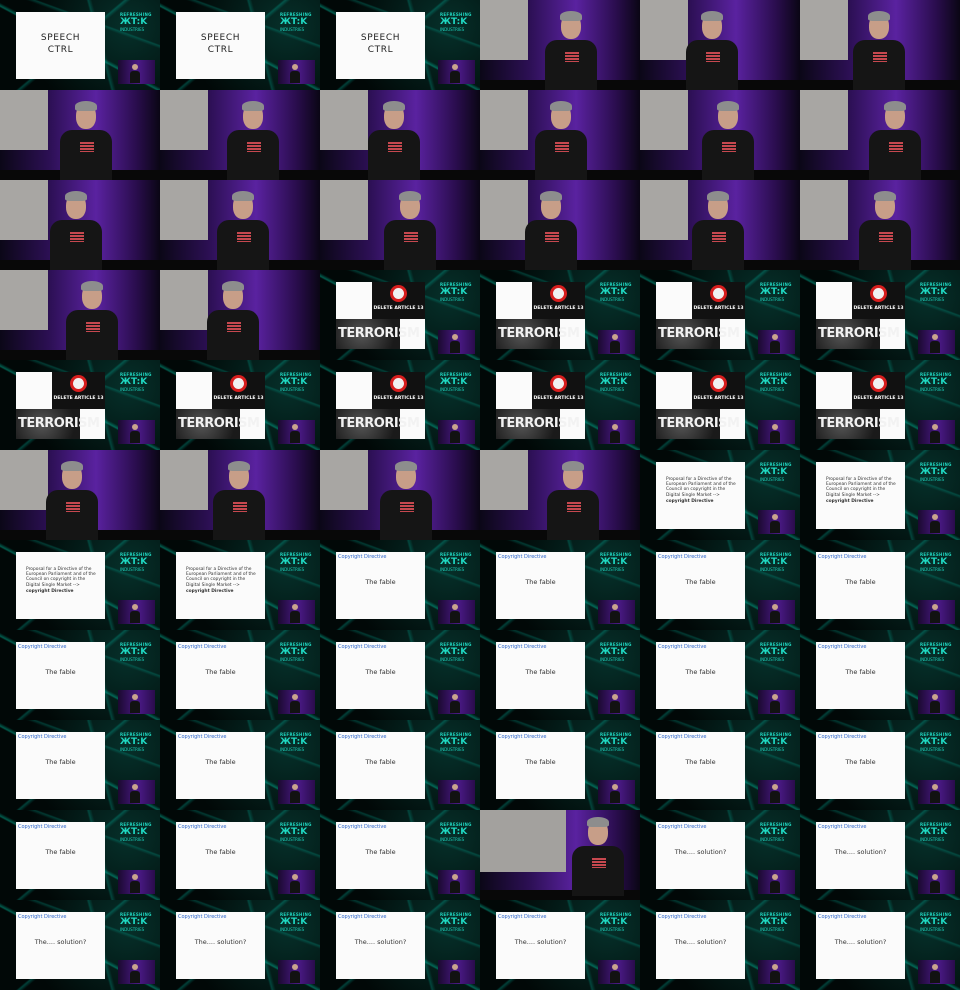  Describe the element at coordinates (220, 675) in the screenshot. I see `slide-panel: Copyright Directive The fable` at that location.